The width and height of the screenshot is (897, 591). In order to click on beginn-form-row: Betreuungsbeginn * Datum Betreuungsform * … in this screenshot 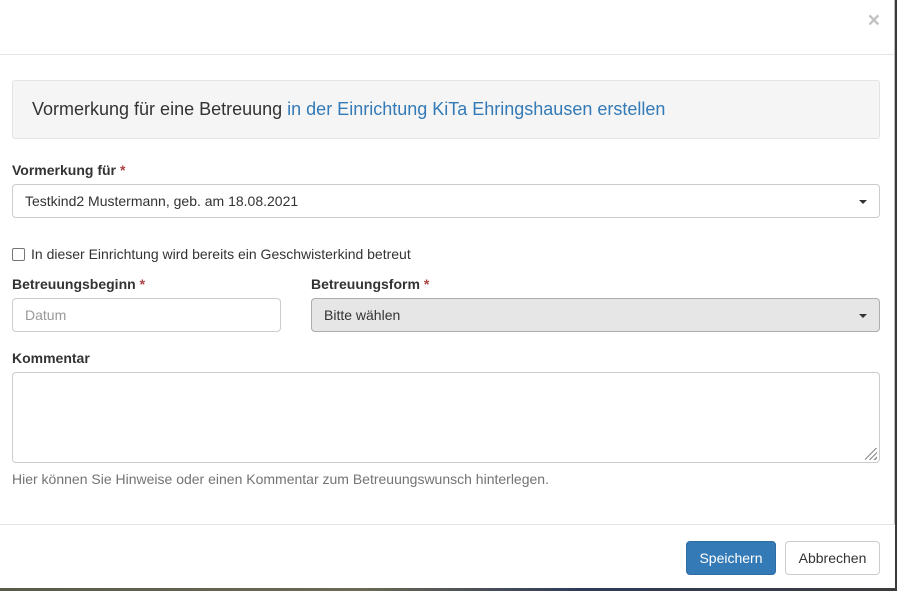, I will do `click(446, 304)`.